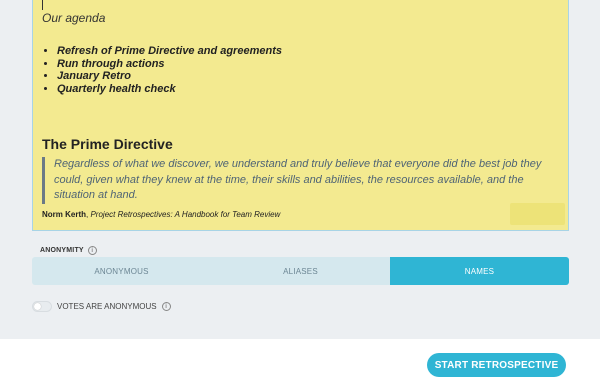 This screenshot has width=600, height=390. Describe the element at coordinates (169, 89) in the screenshot. I see `agenda-item: Quarterly health check` at that location.